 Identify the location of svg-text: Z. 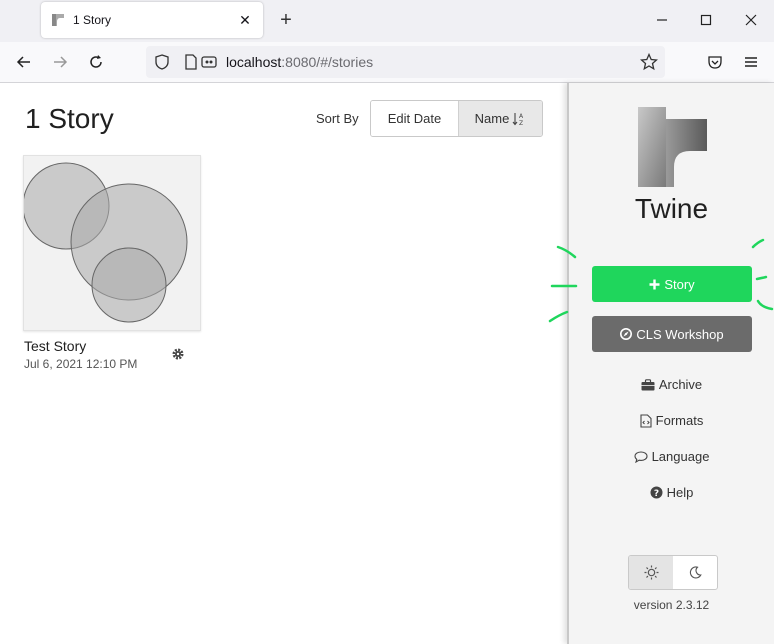
(521, 123).